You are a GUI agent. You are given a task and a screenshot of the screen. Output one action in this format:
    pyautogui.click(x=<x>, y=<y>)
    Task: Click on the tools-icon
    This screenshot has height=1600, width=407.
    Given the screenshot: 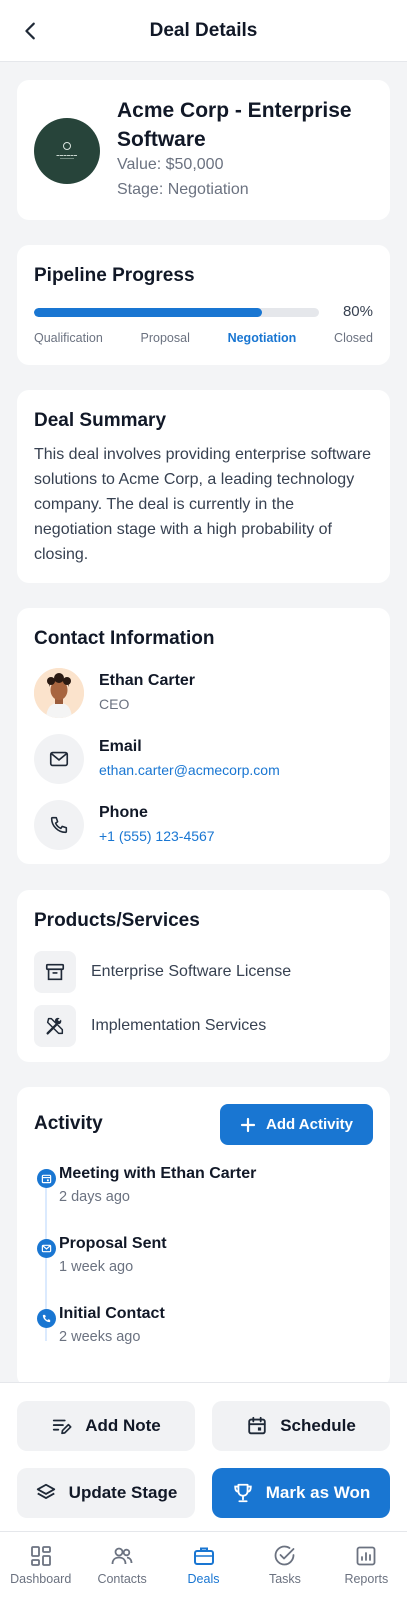 What is the action you would take?
    pyautogui.click(x=55, y=1026)
    